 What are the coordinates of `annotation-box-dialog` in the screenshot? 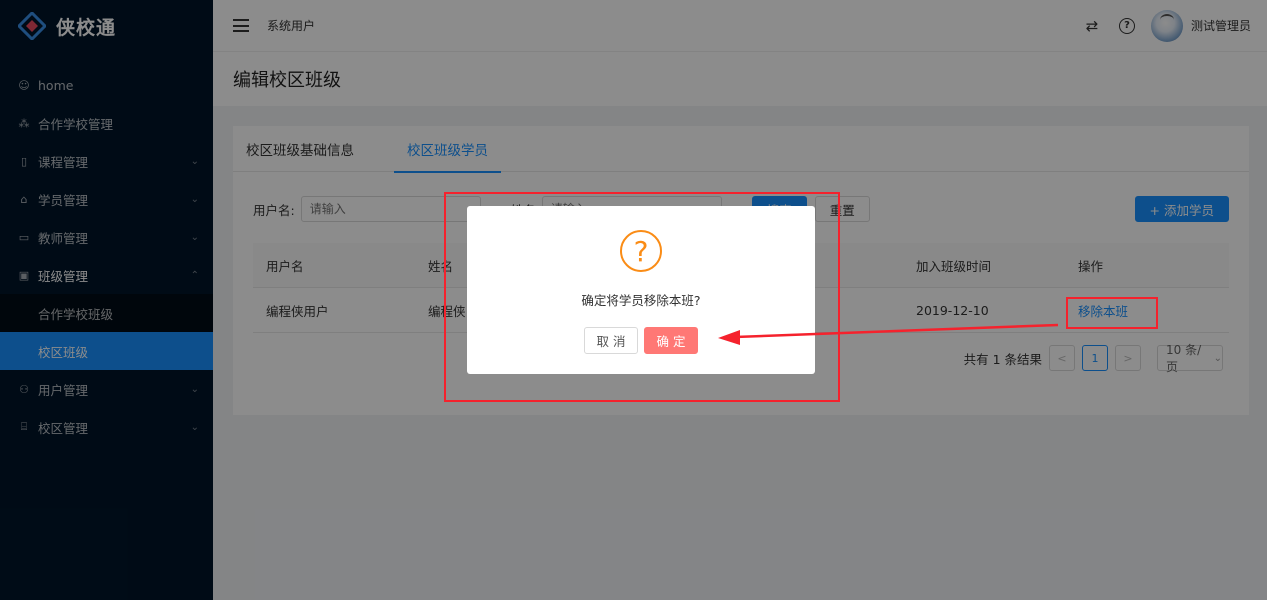 It's located at (642, 297).